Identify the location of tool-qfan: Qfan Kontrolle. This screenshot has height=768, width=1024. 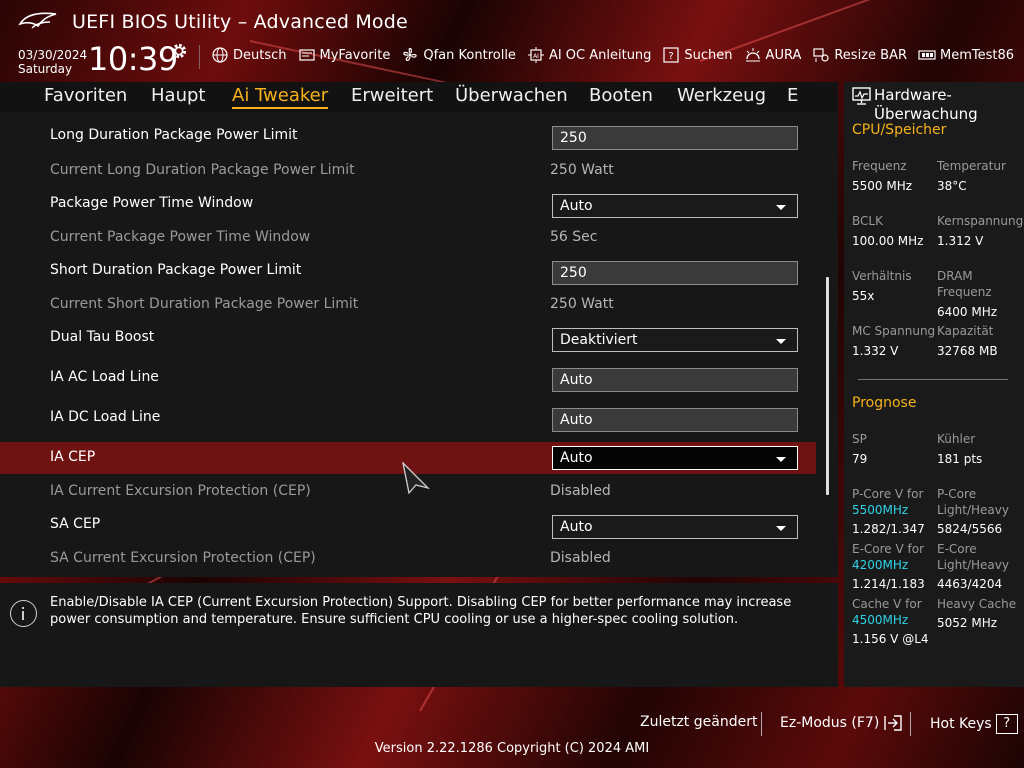
(458, 55).